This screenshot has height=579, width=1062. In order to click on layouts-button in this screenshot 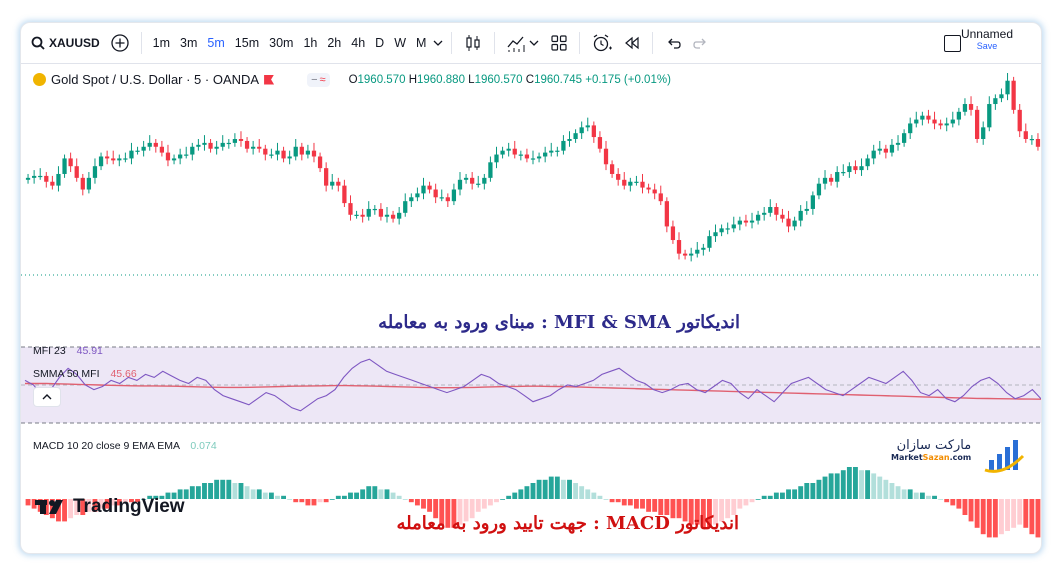, I will do `click(559, 43)`.